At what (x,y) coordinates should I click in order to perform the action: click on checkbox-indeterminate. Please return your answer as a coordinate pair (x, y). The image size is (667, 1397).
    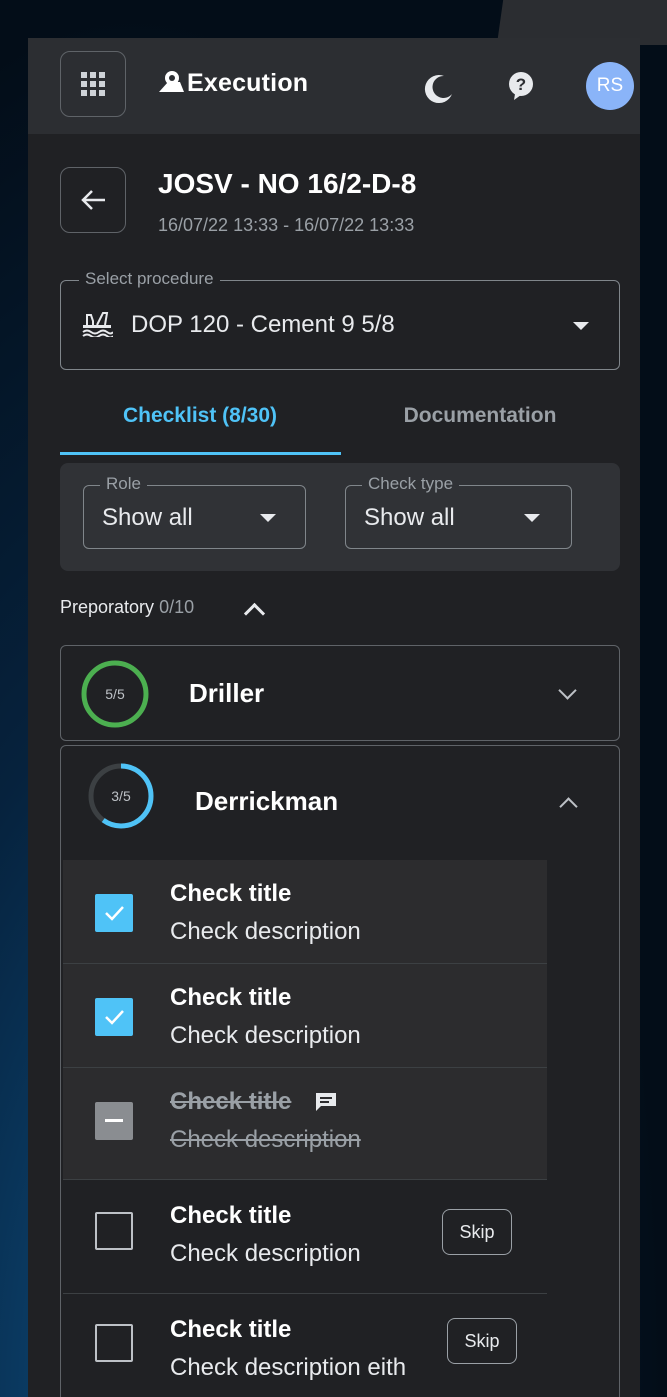
    Looking at the image, I should click on (114, 1121).